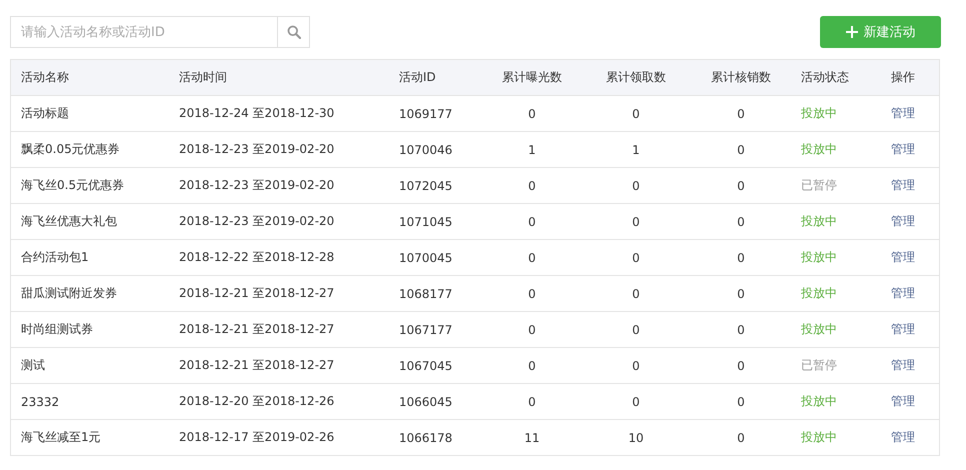 The height and width of the screenshot is (470, 966). What do you see at coordinates (45, 113) in the screenshot?
I see `table-cell-text: 活动标题` at bounding box center [45, 113].